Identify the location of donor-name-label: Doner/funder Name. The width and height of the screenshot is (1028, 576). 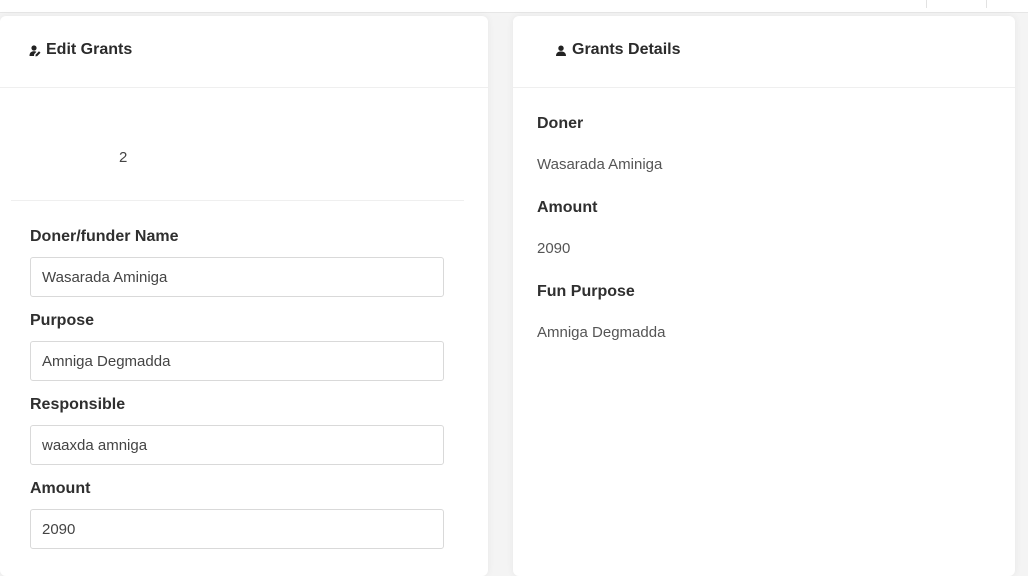
(104, 236).